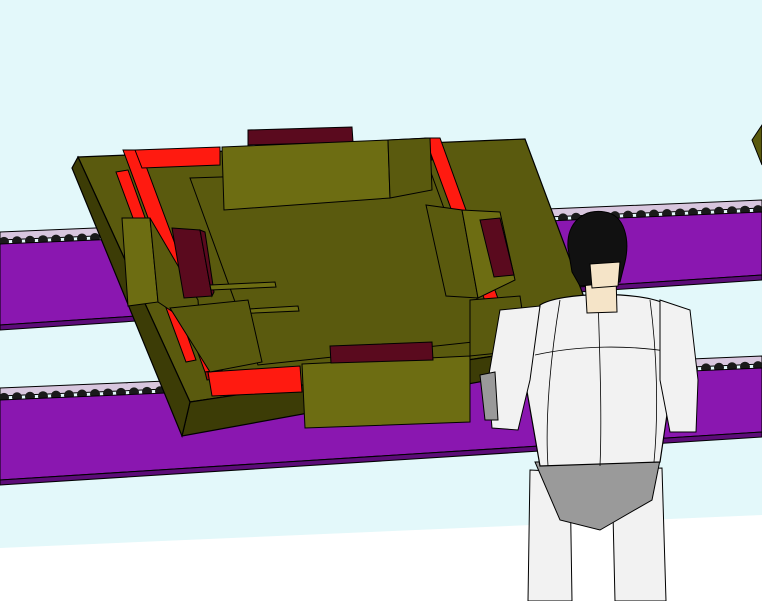 This screenshot has height=601, width=762. I want to click on front-clamp-block, so click(381, 352).